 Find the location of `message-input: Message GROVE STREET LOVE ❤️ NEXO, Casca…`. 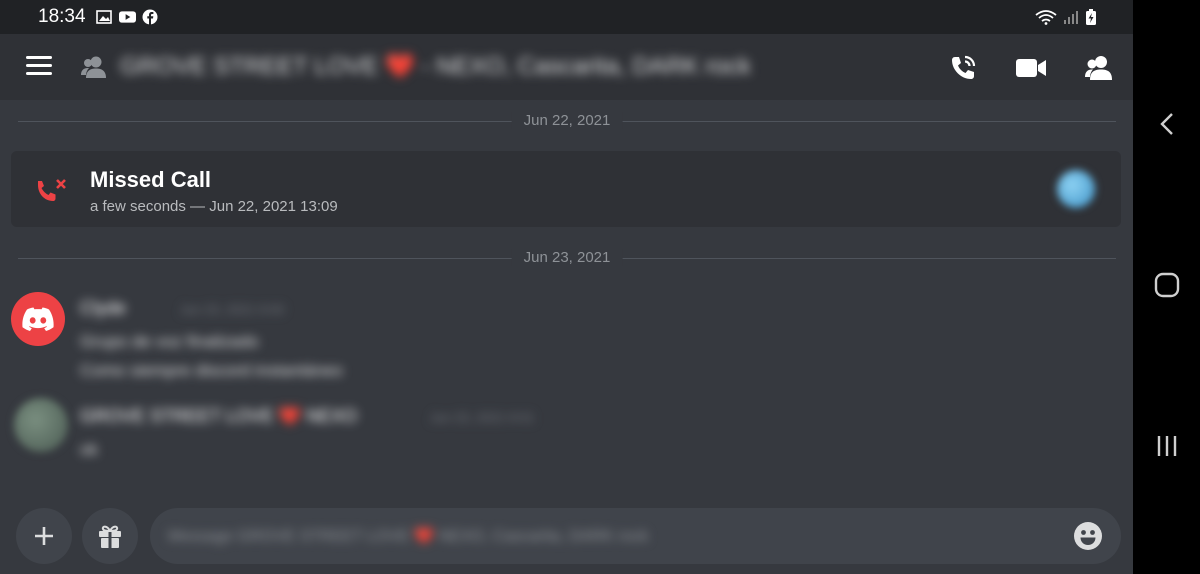

message-input: Message GROVE STREET LOVE ❤️ NEXO, Casca… is located at coordinates (635, 536).